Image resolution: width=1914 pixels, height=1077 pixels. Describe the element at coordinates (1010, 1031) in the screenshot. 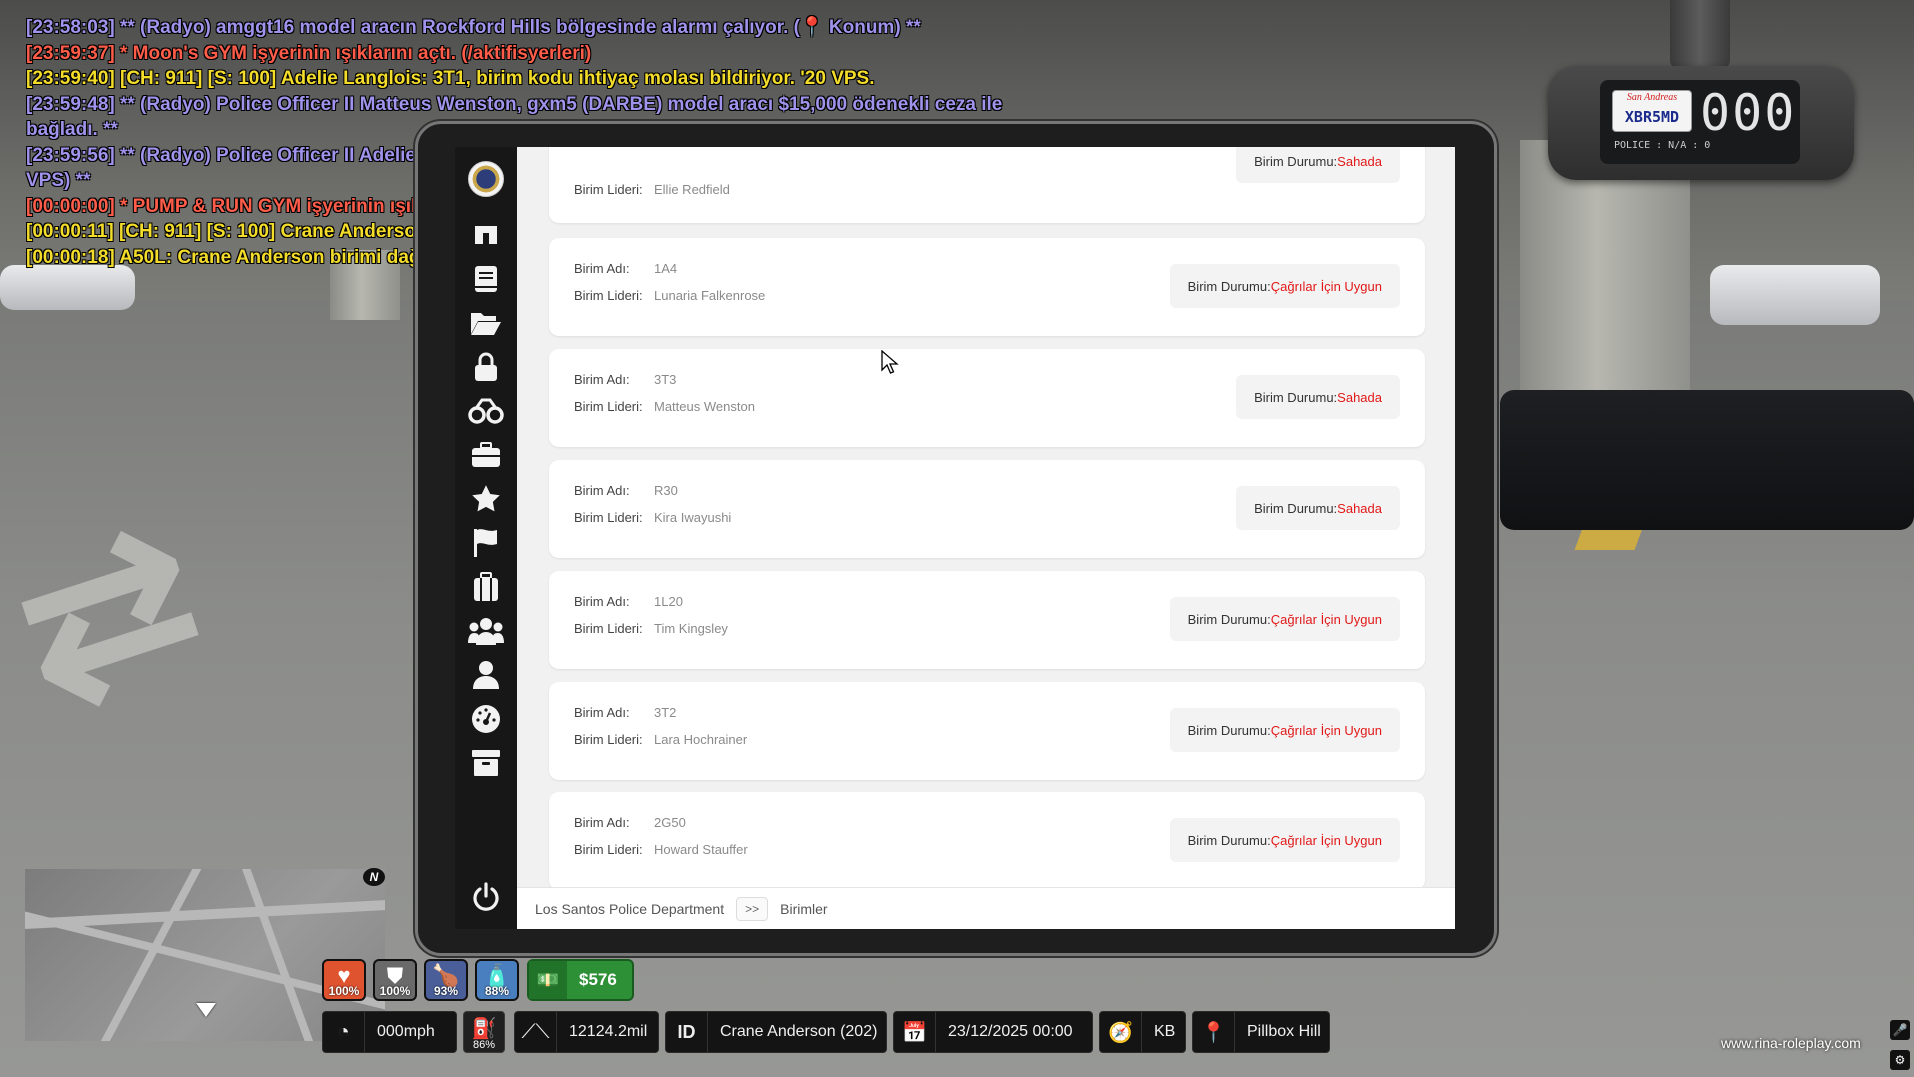

I see `datetime-value: 23/12/2025 00:00` at that location.